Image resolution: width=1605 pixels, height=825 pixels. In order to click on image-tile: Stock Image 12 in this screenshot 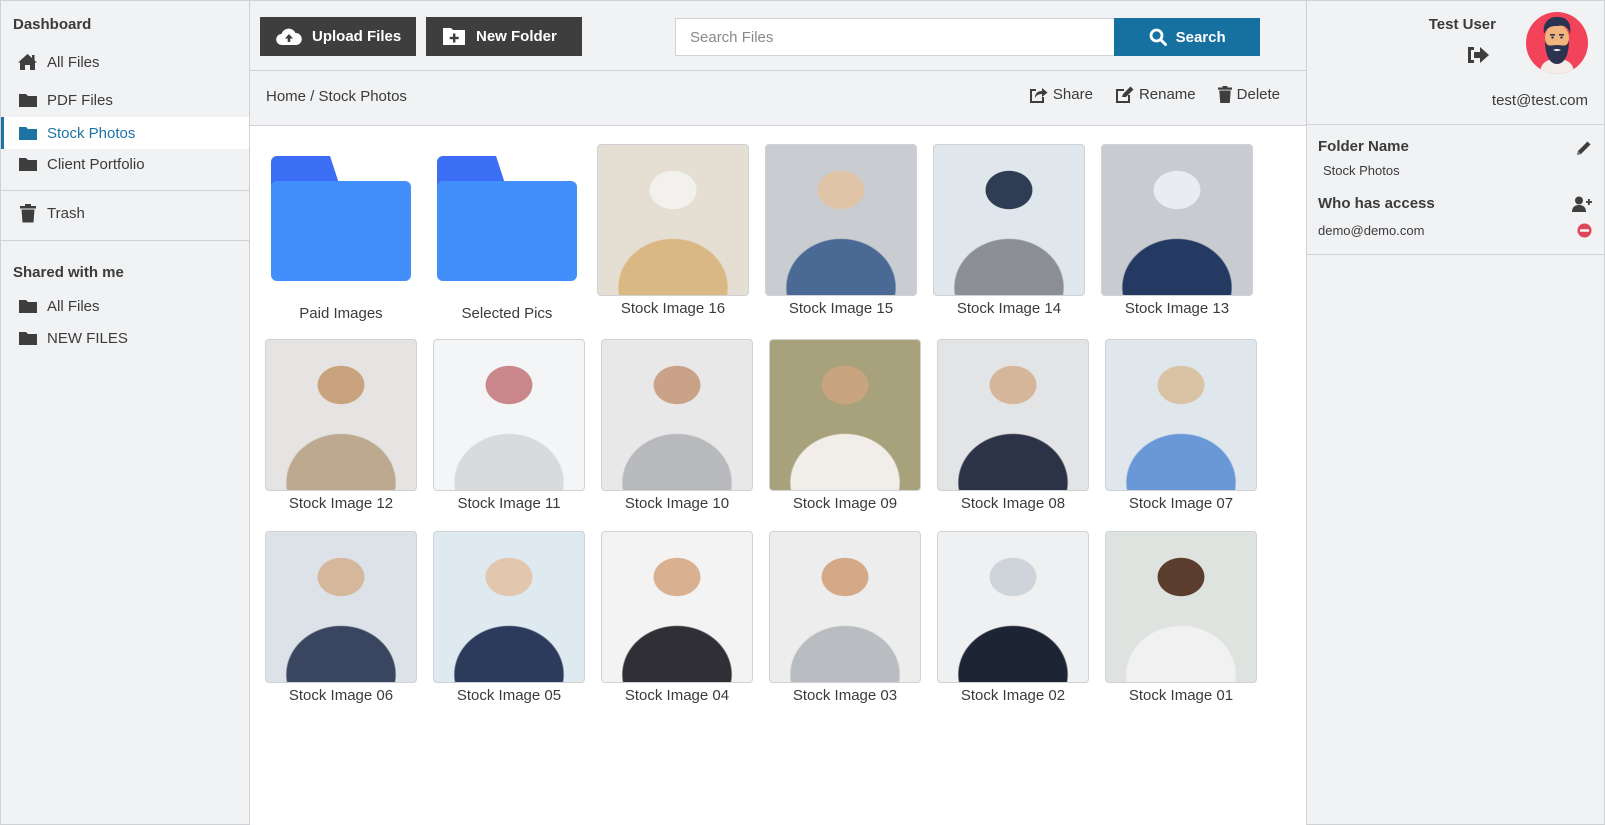, I will do `click(341, 425)`.